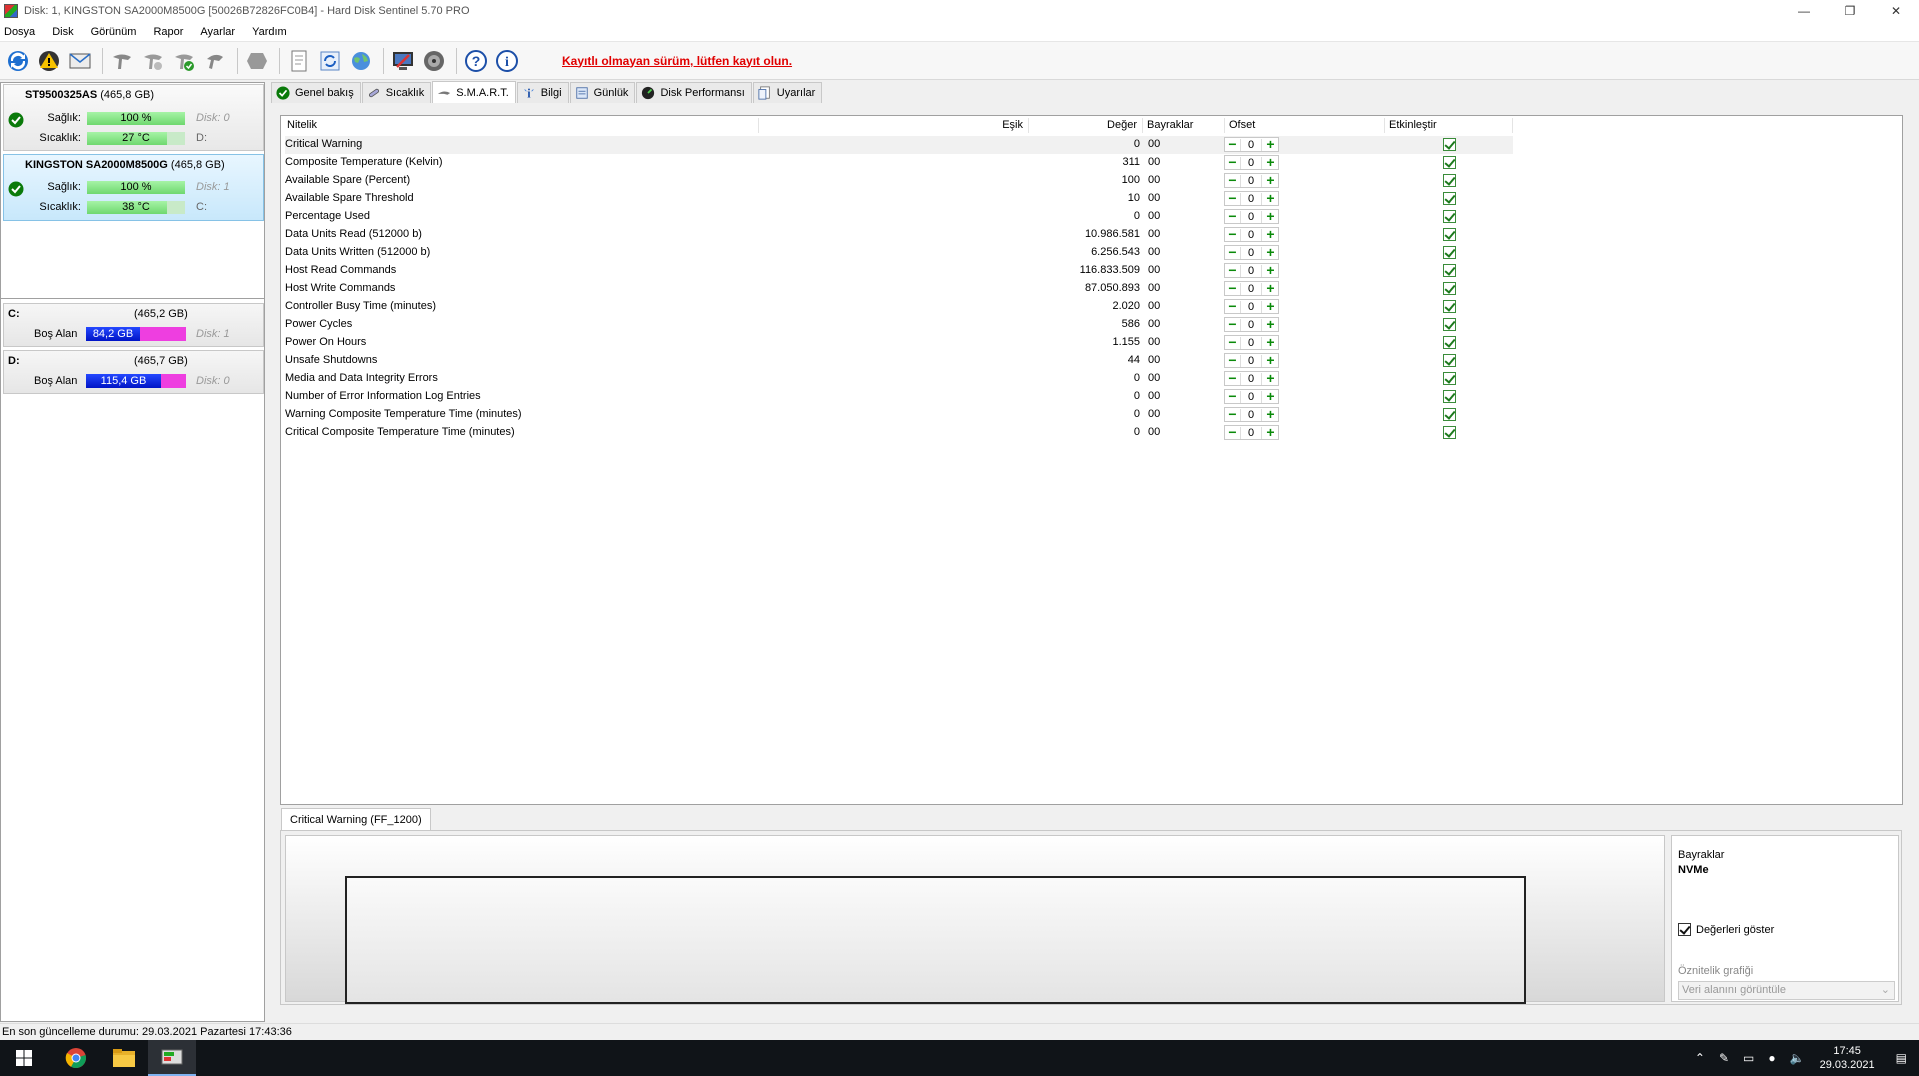 The image size is (1919, 1076). What do you see at coordinates (18, 61) in the screenshot?
I see `refresh-button` at bounding box center [18, 61].